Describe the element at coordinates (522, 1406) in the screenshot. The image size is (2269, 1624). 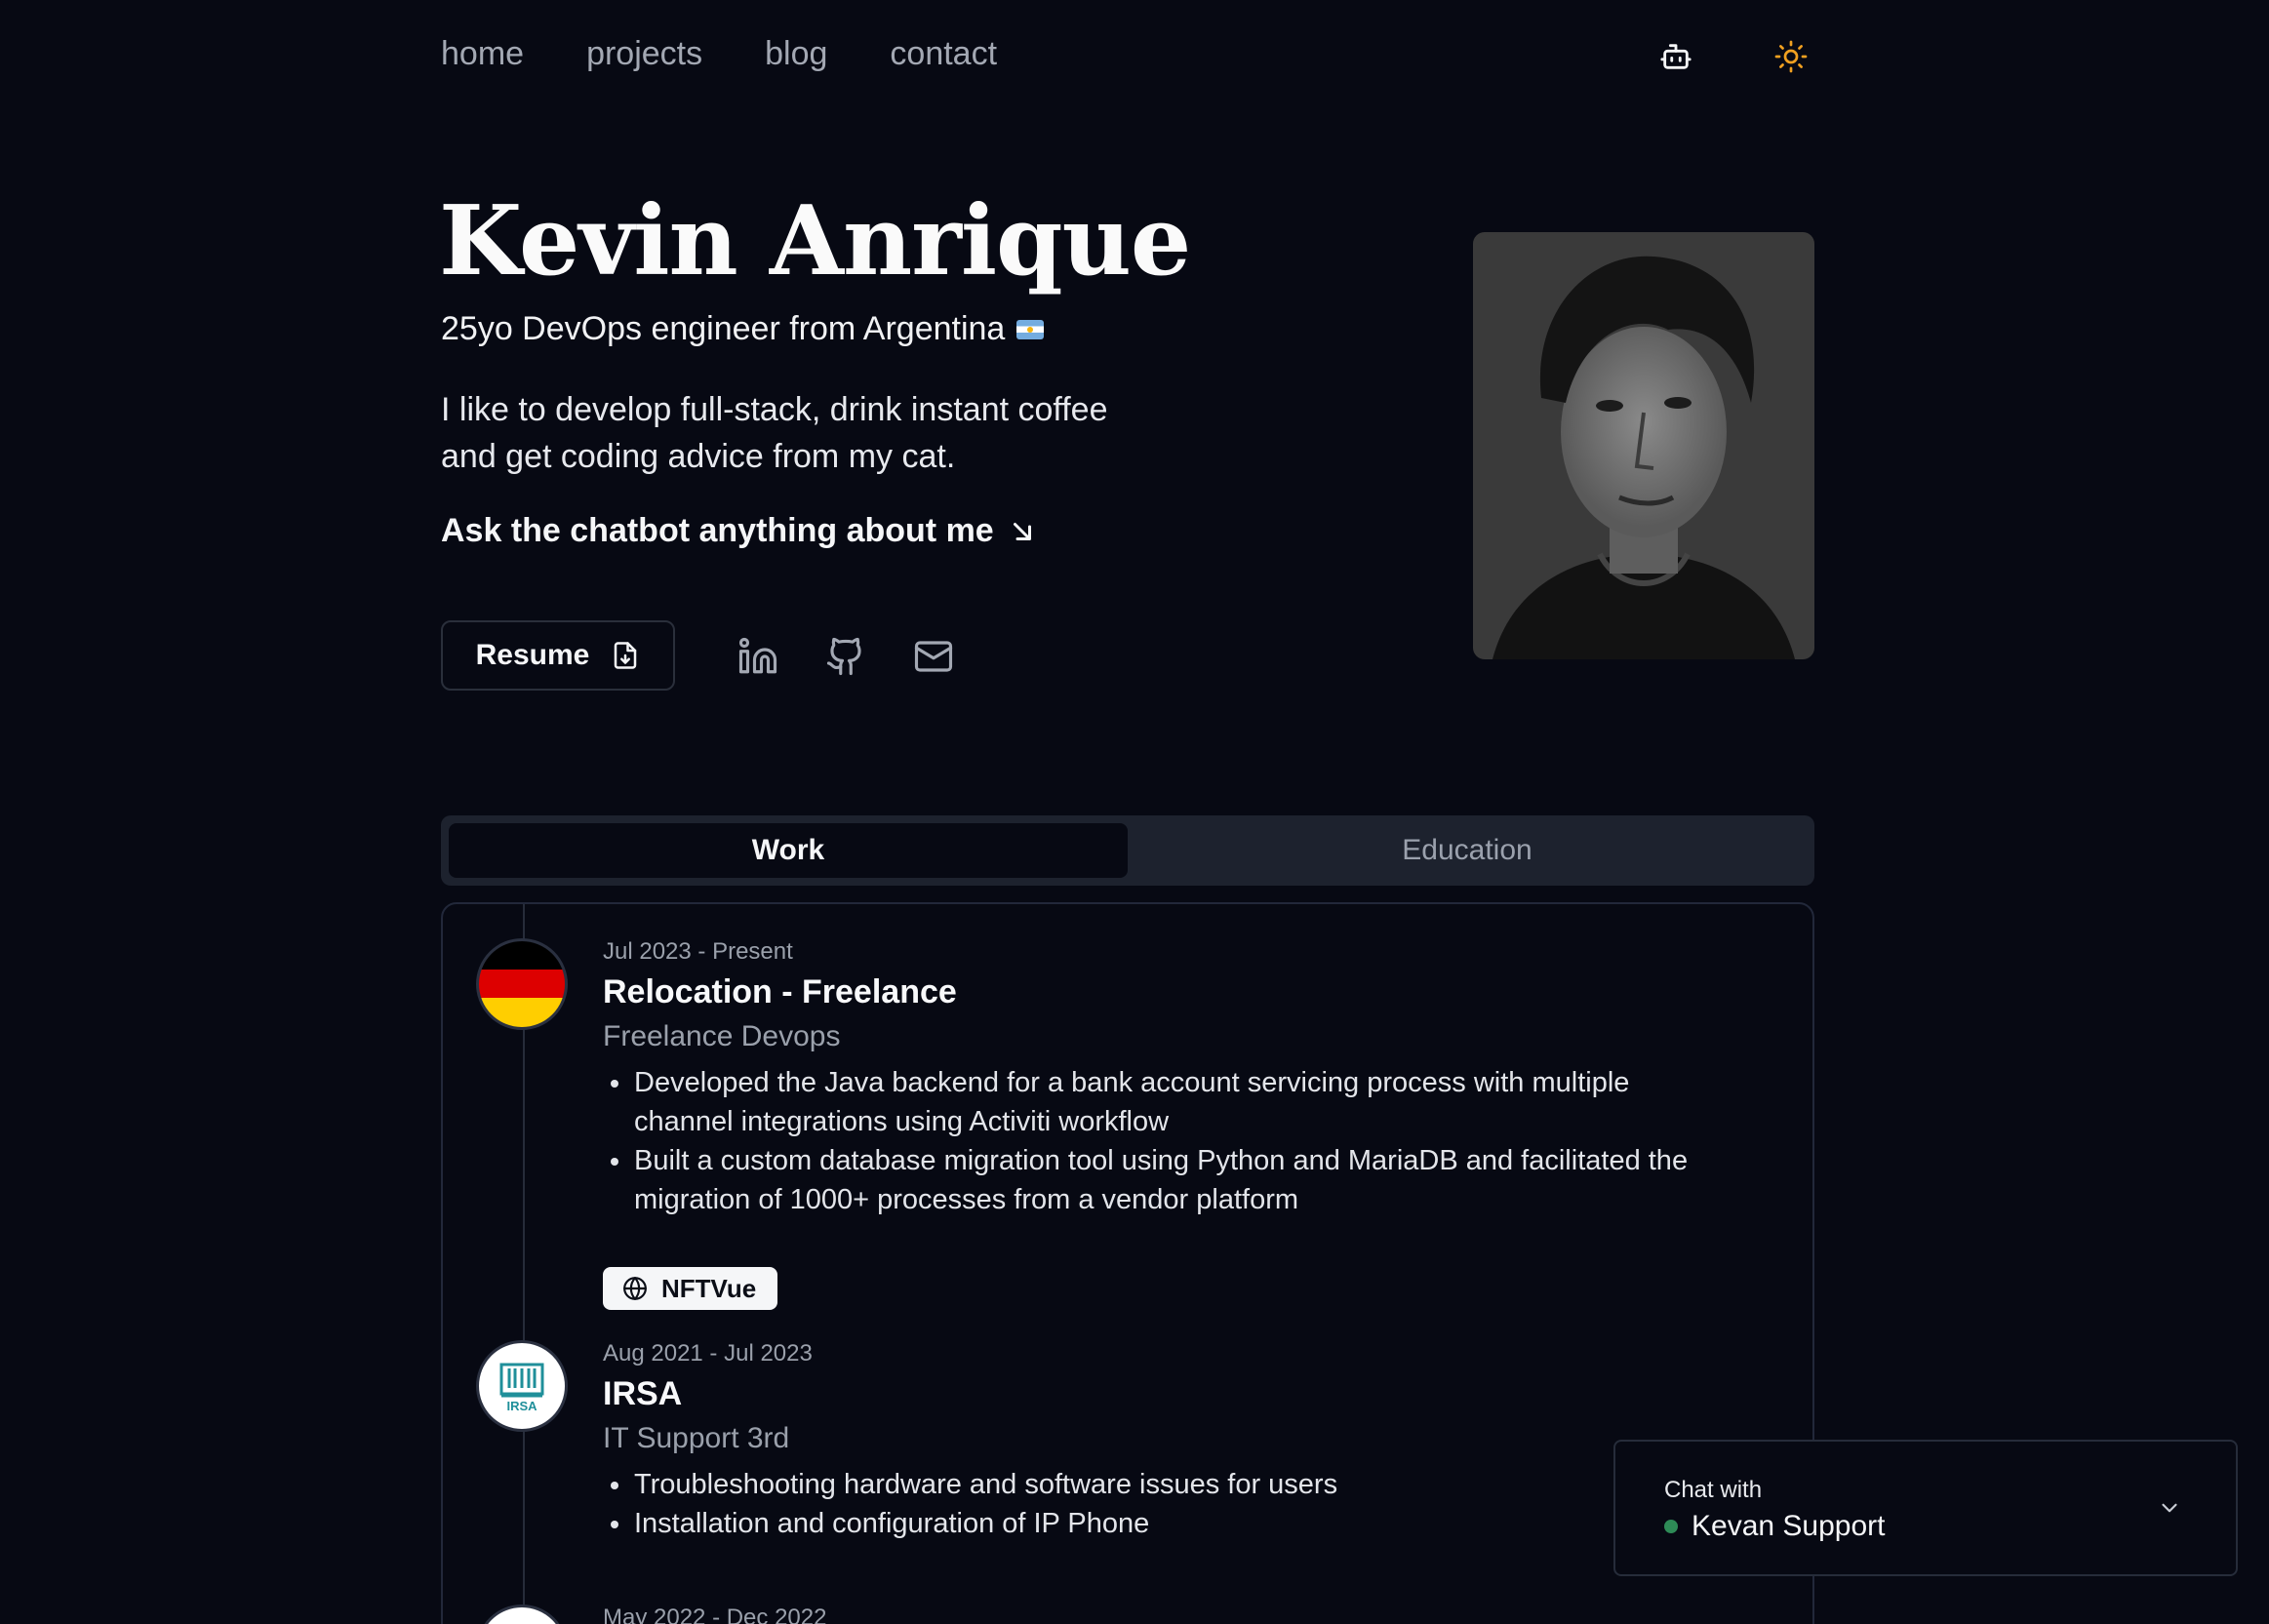
I see `svg-text: IRSA` at that location.